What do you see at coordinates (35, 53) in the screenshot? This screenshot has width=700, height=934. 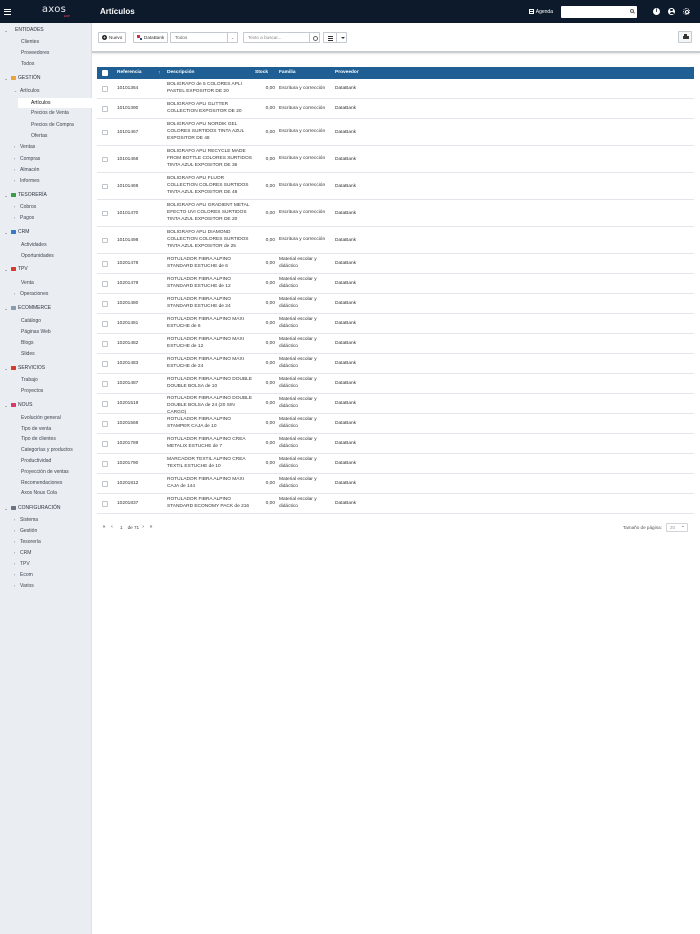 I see `sidebar-item-0-1: Proveedores` at bounding box center [35, 53].